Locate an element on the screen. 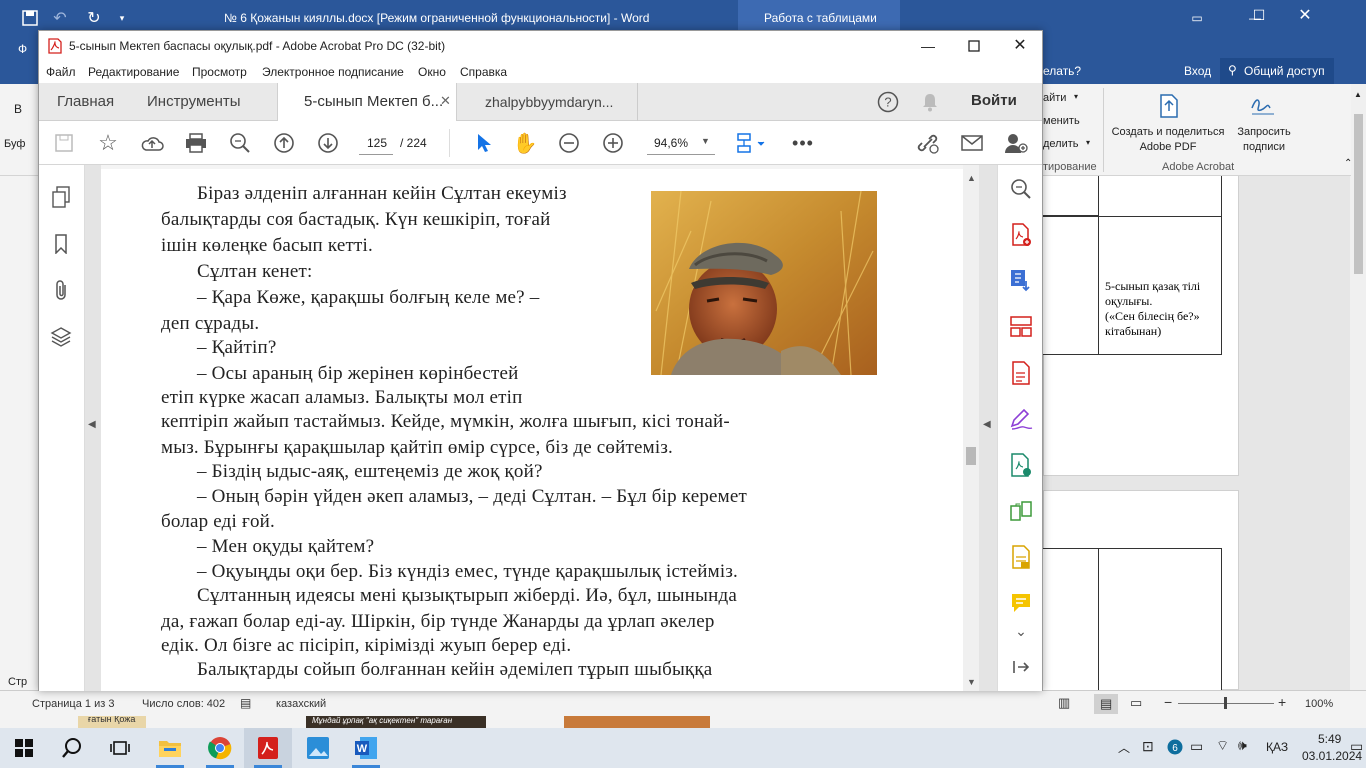 This screenshot has height=768, width=1366. tray-app-icon: 6 is located at coordinates (1175, 747).